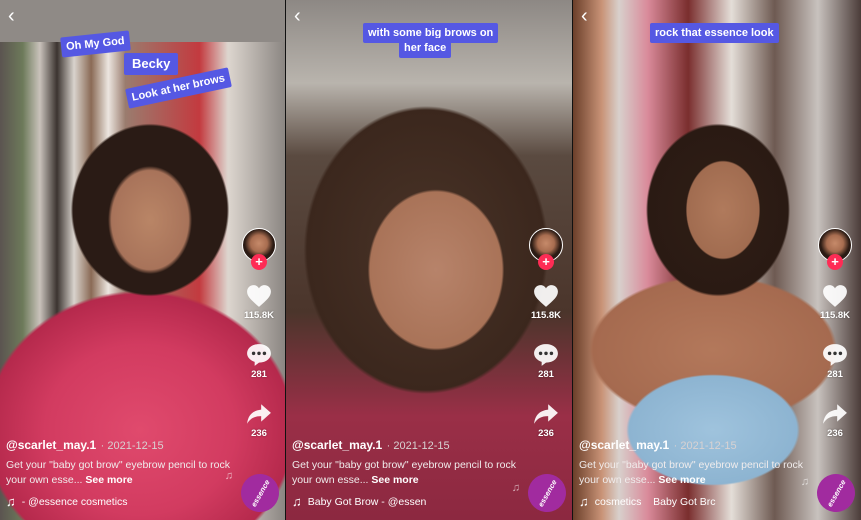 Image resolution: width=861 pixels, height=520 pixels. What do you see at coordinates (367, 501) in the screenshot?
I see `music-title: Baby Got Brow - @essen` at bounding box center [367, 501].